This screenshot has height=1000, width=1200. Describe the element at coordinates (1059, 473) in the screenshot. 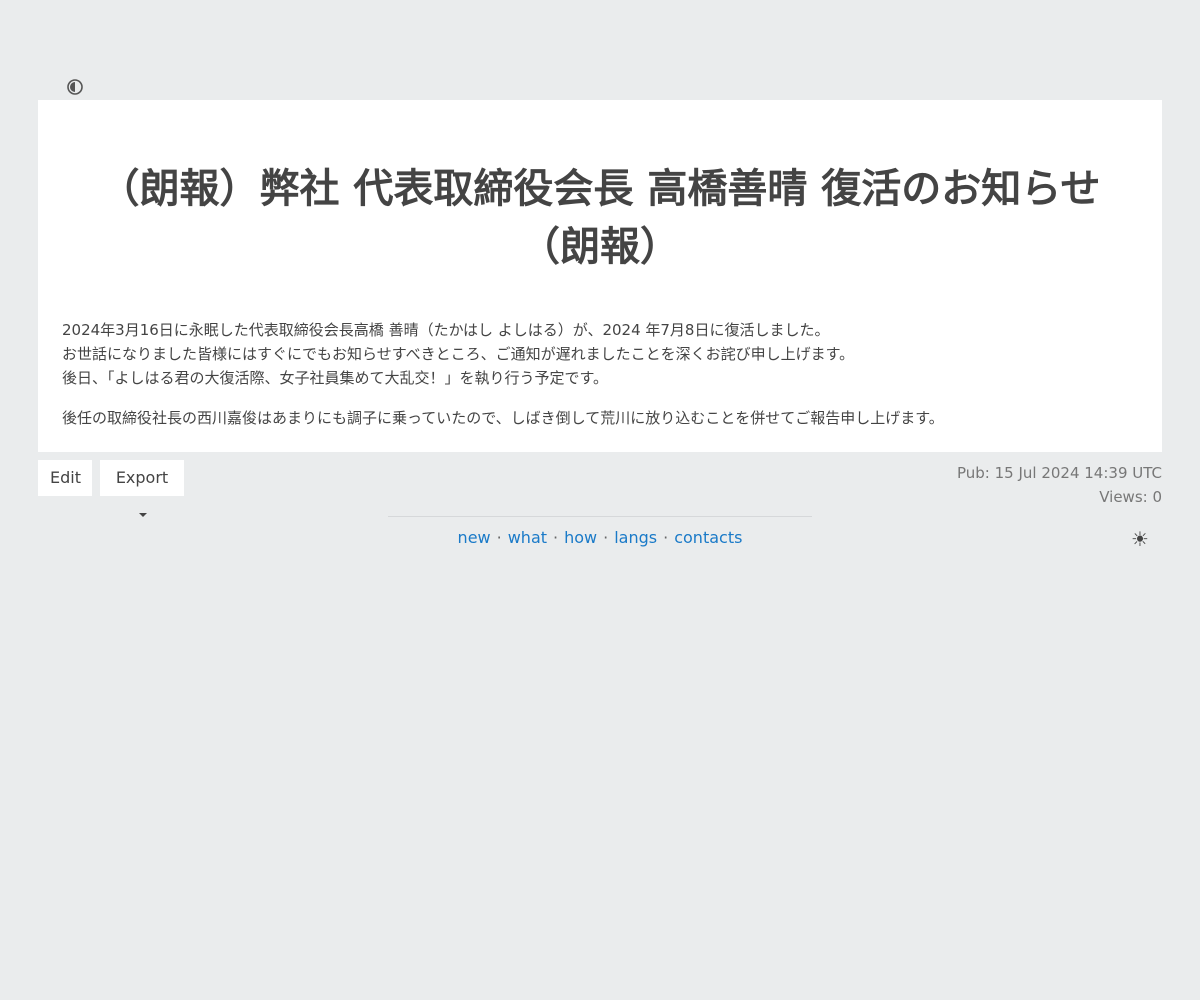

I see `published-date: Pub: 15 Jul 2024 14:39 UTC` at that location.